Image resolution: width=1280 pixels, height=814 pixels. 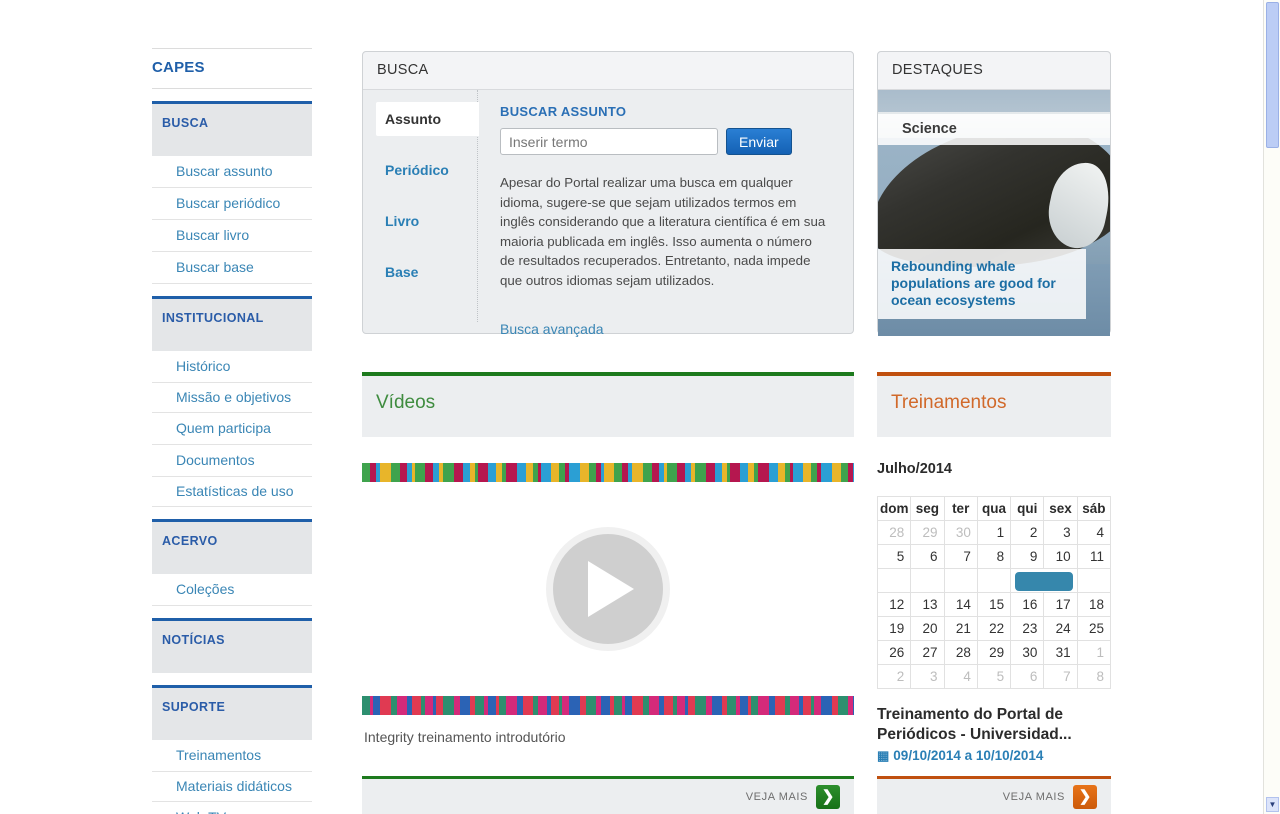 What do you see at coordinates (232, 323) in the screenshot?
I see `sidebar-group-header-institucional: INSTITUCIONAL` at bounding box center [232, 323].